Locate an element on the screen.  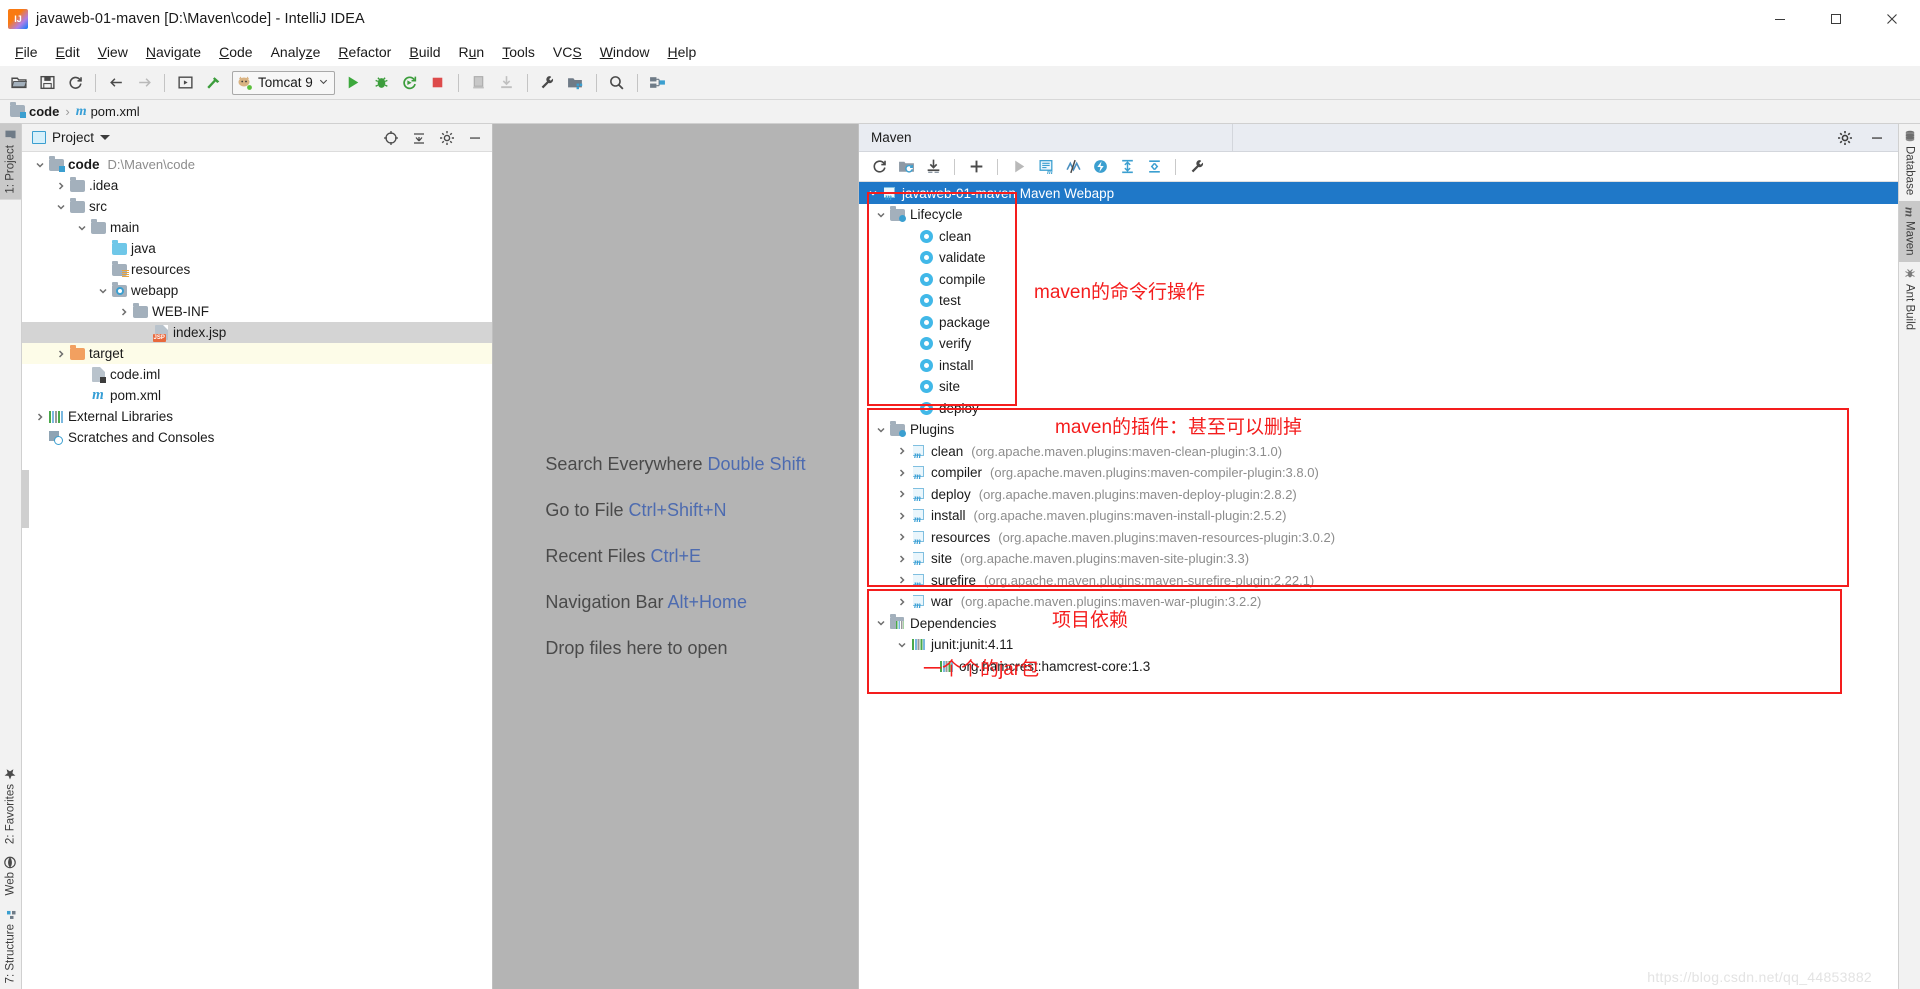
tree-item-pom-xml: m pom.xml is located at coordinates (257, 395).